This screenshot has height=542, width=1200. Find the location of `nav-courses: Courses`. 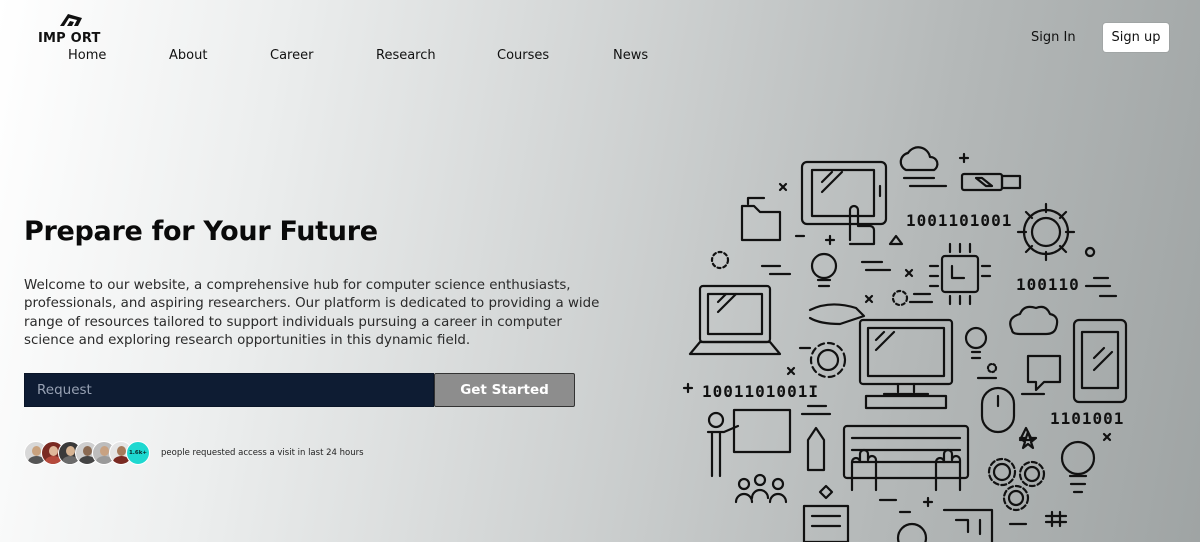

nav-courses: Courses is located at coordinates (523, 55).